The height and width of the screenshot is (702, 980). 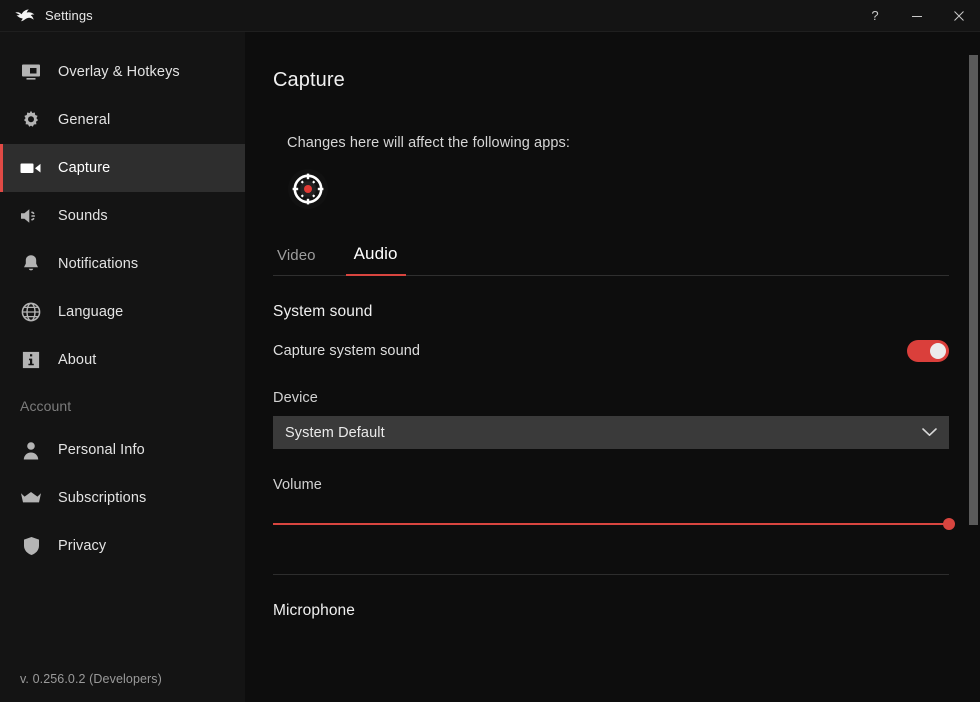 What do you see at coordinates (84, 120) in the screenshot?
I see `sidebar-item-label: General` at bounding box center [84, 120].